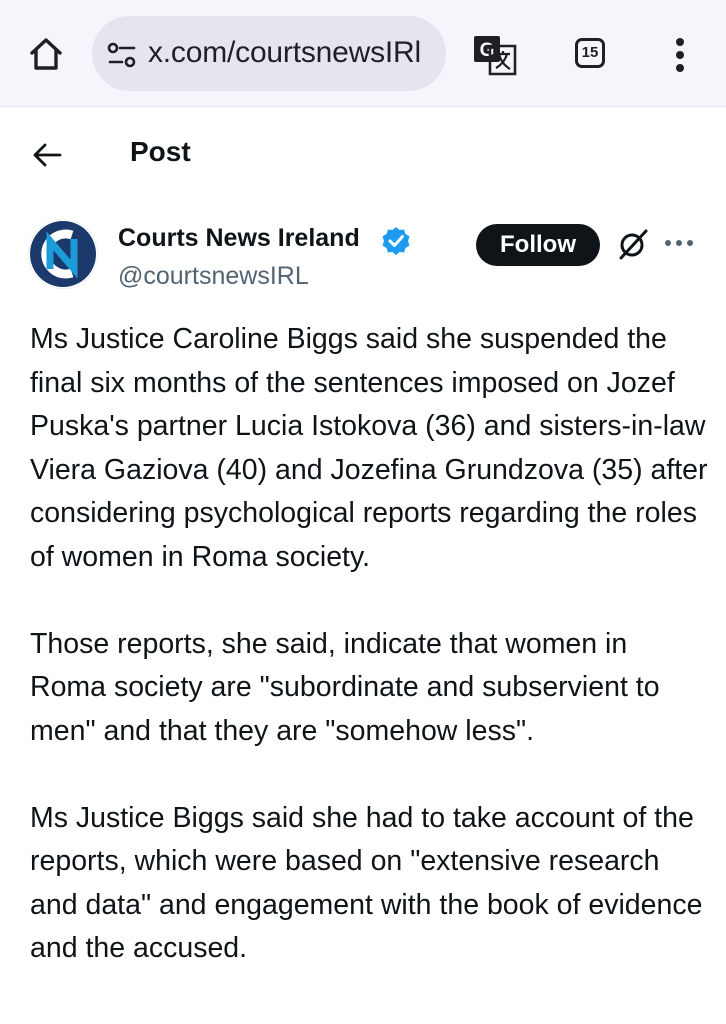  Describe the element at coordinates (284, 53) in the screenshot. I see `url-text: x.com/courtsnewsIRl` at that location.